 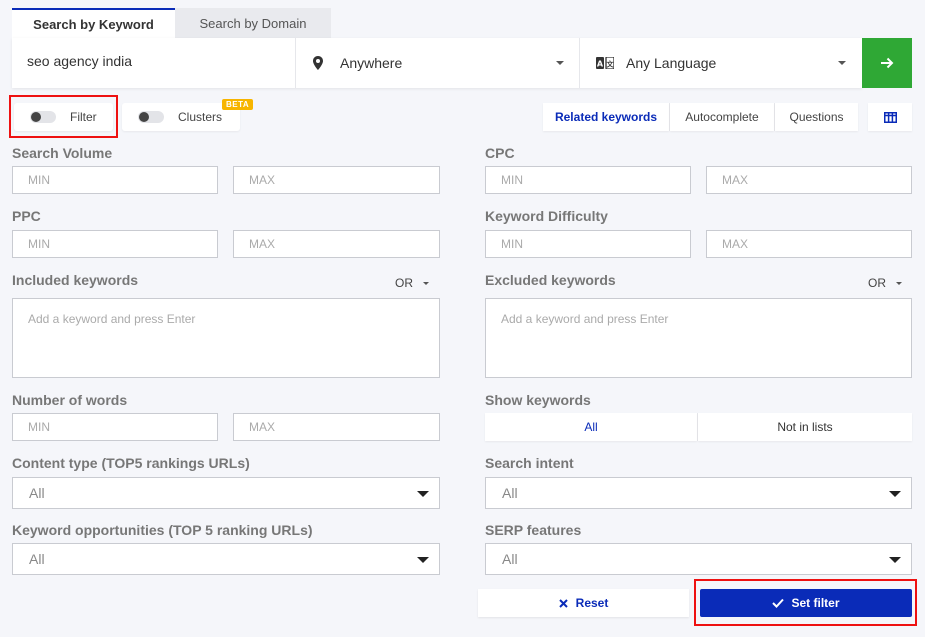 I want to click on set-filter-label: Set filter, so click(x=815, y=603).